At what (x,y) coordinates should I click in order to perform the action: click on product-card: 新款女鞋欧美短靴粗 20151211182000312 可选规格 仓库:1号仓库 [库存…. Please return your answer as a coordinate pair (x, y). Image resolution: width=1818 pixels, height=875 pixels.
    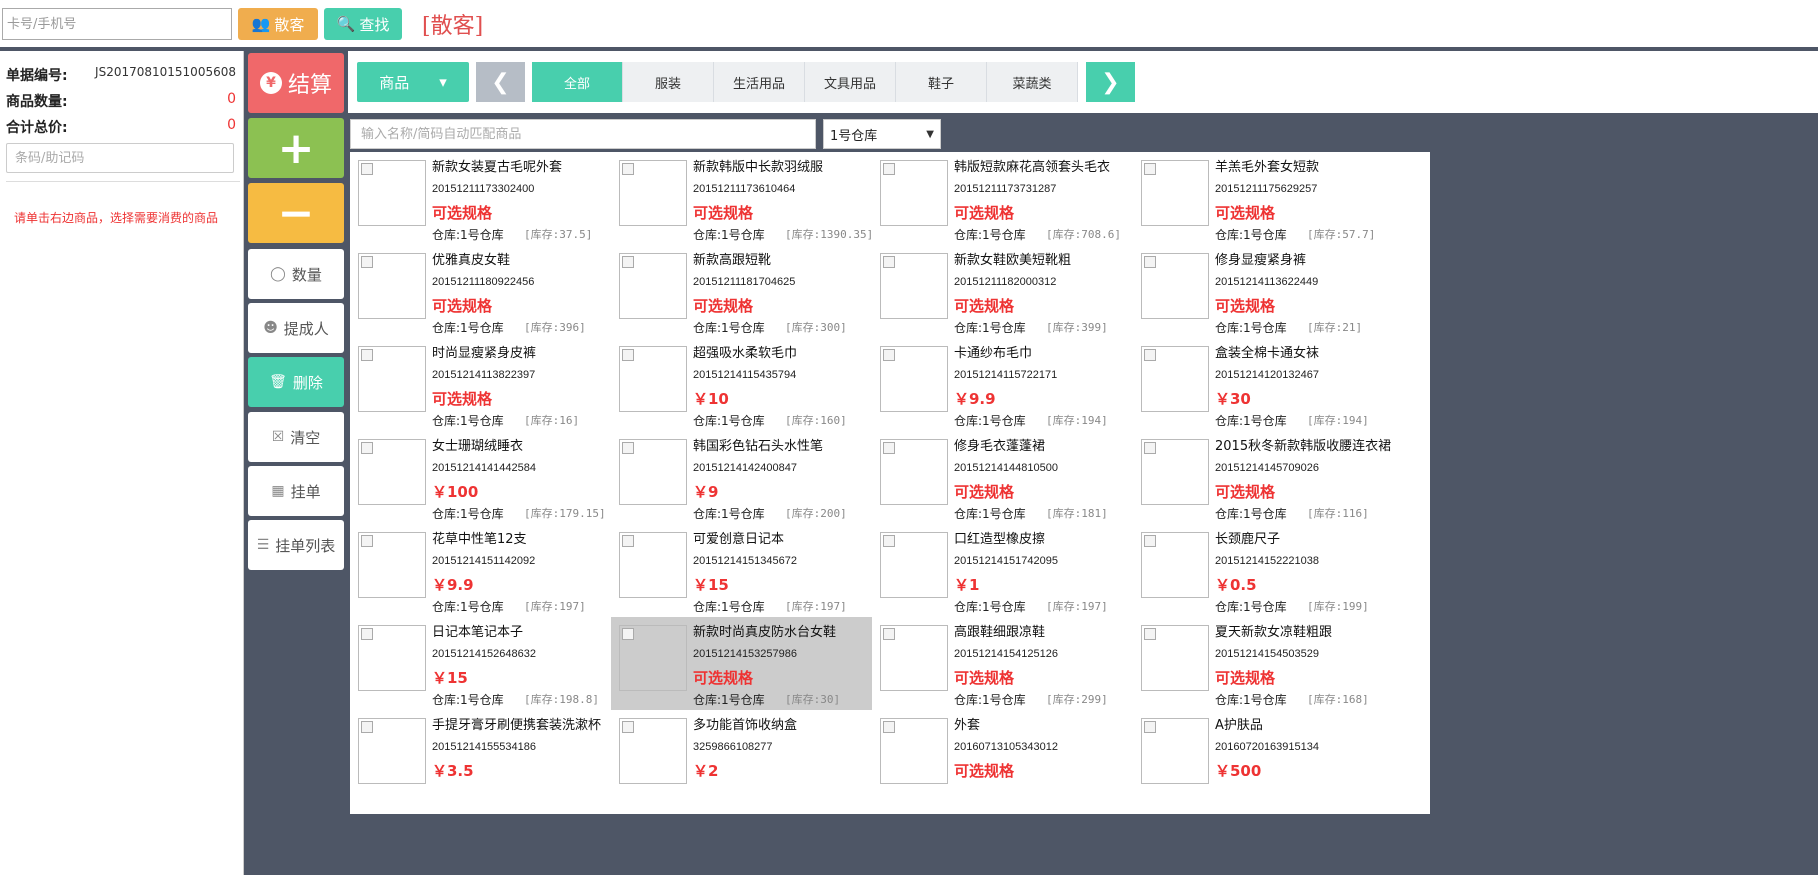
    Looking at the image, I should click on (1020, 297).